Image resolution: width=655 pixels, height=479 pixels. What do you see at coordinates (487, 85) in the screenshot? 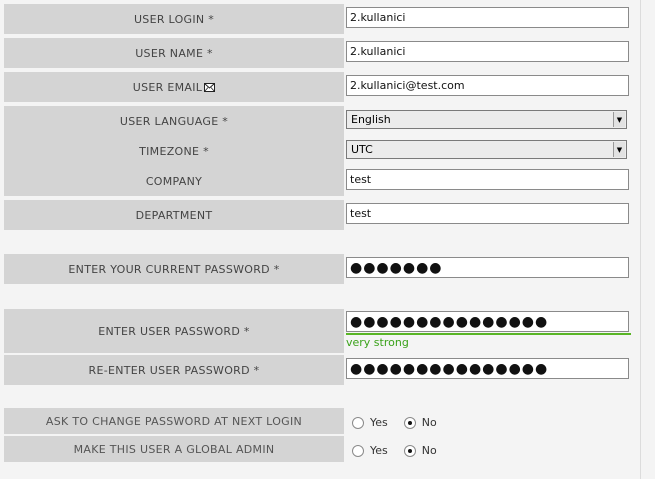
I see `user-email-input: 2.kullanici@test.com` at bounding box center [487, 85].